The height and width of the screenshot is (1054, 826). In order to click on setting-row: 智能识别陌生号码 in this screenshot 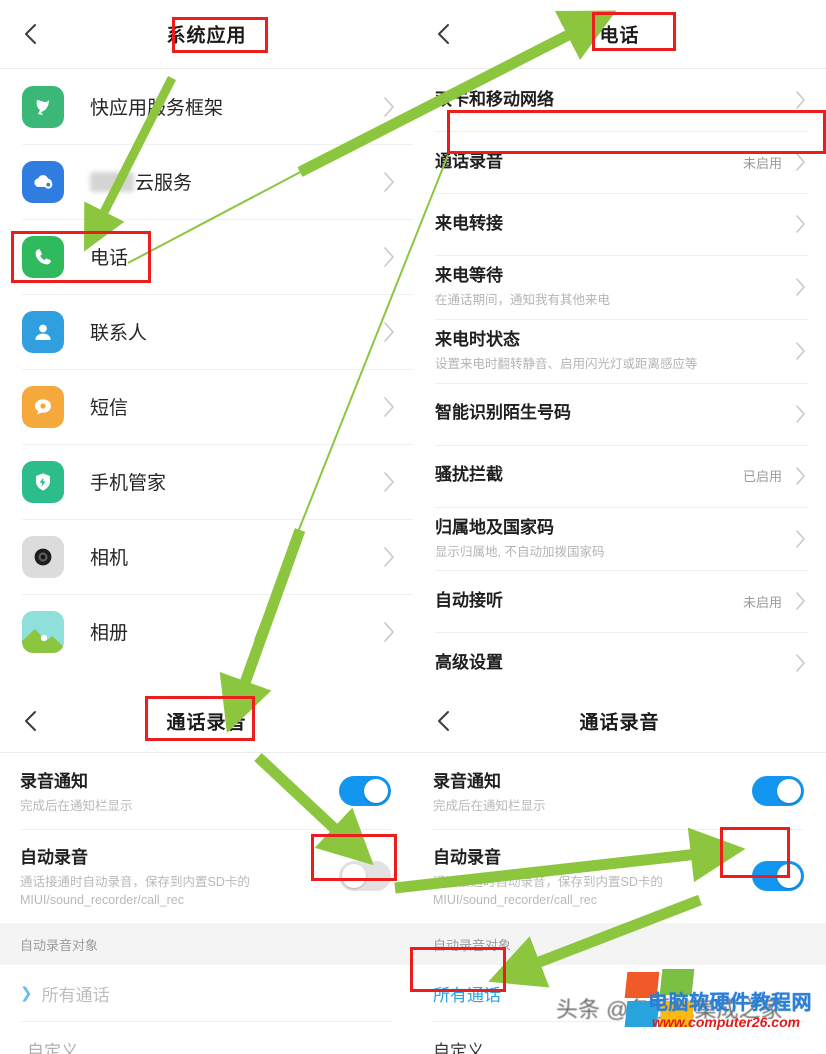, I will do `click(619, 413)`.